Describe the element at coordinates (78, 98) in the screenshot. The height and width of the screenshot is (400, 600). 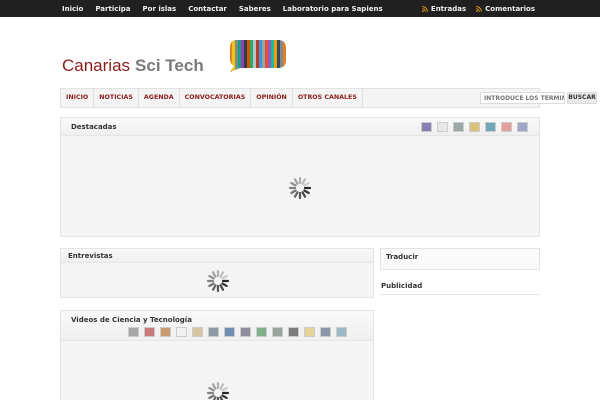
I see `nav-inicio: INICIO` at that location.